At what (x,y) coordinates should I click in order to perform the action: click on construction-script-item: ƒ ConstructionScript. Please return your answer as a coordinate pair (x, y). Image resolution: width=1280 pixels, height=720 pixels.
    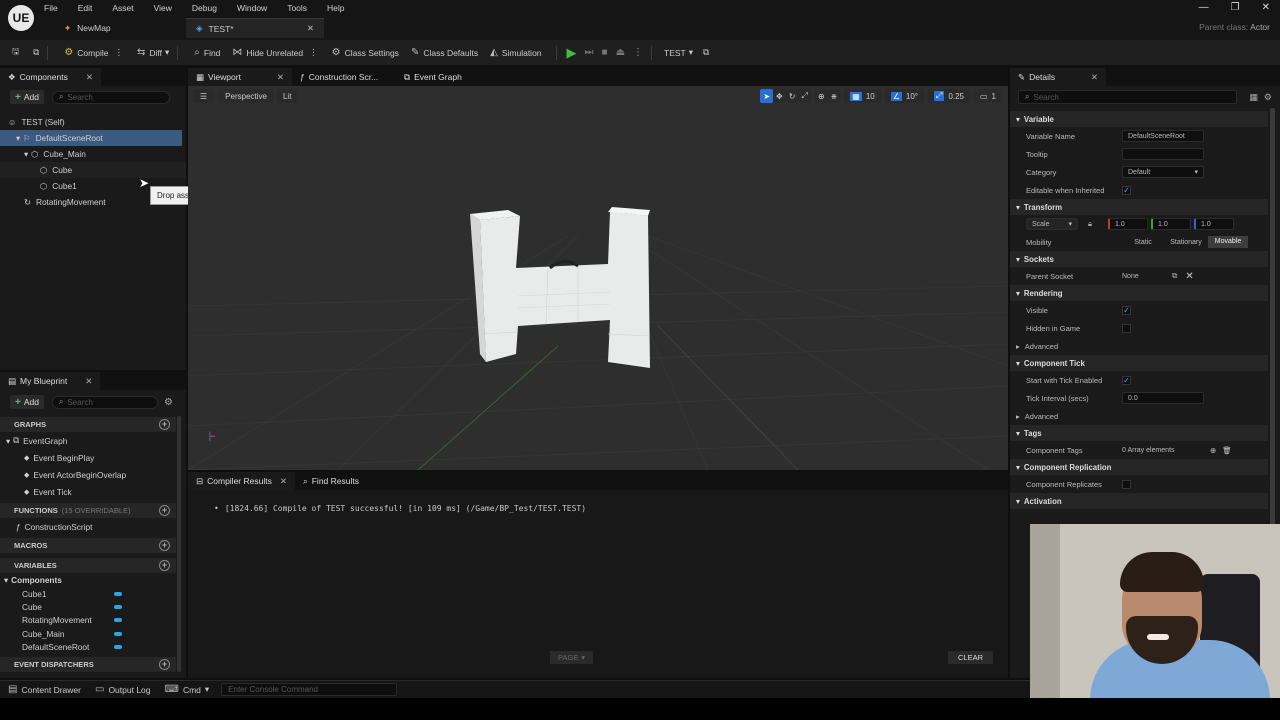
    Looking at the image, I should click on (88, 526).